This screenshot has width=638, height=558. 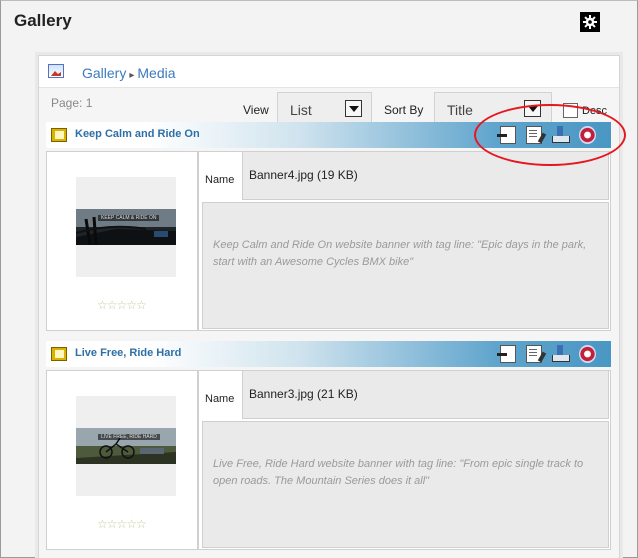 I want to click on item-thumbnail: LIVE FREE, RIDE HARD, so click(x=126, y=446).